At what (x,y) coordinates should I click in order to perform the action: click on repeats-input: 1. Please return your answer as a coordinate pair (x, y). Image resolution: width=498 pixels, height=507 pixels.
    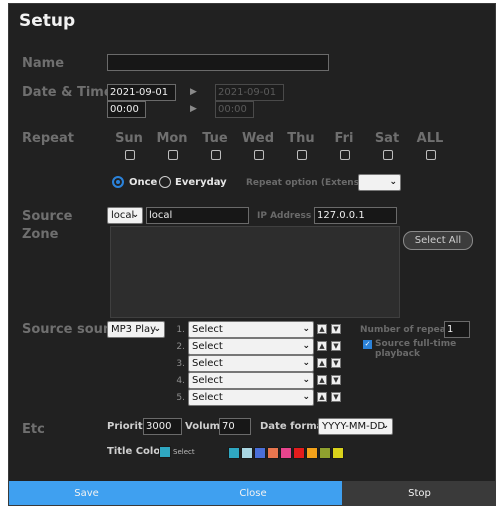
    Looking at the image, I should click on (457, 329).